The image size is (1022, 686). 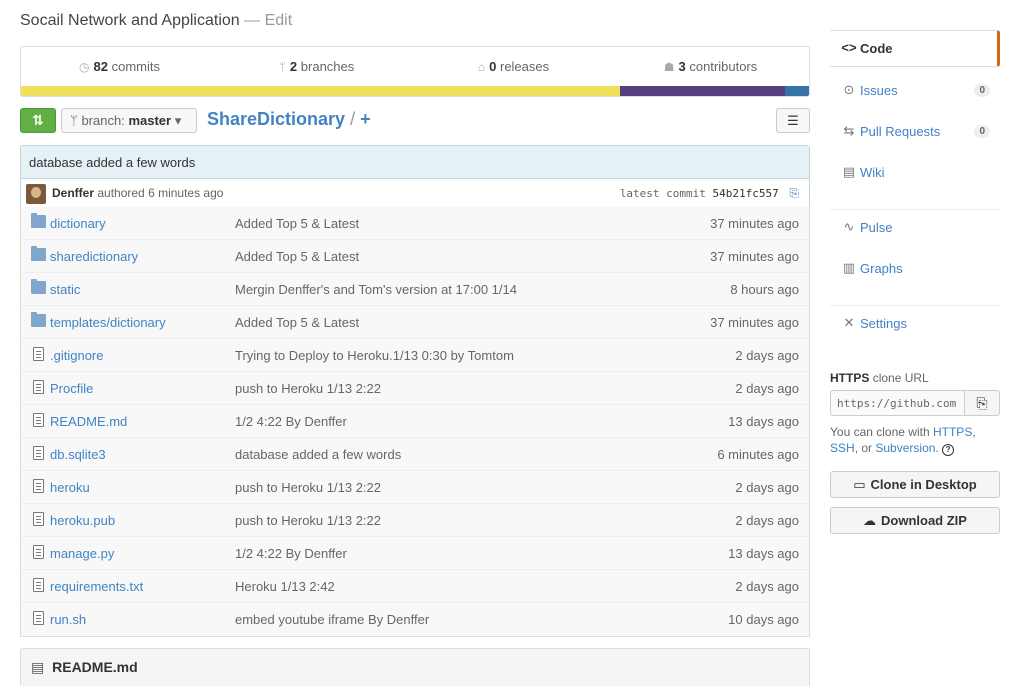 I want to click on sidebar-item-wiki: ▤ Wiki, so click(x=915, y=172).